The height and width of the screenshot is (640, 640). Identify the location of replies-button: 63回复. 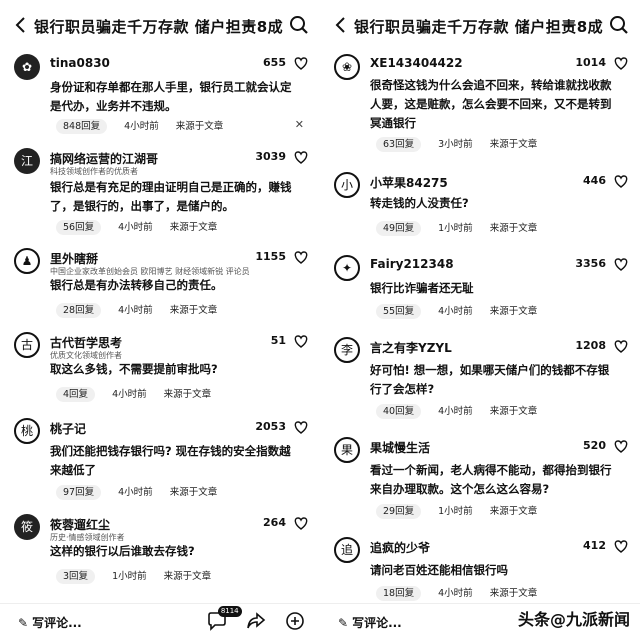
(399, 144).